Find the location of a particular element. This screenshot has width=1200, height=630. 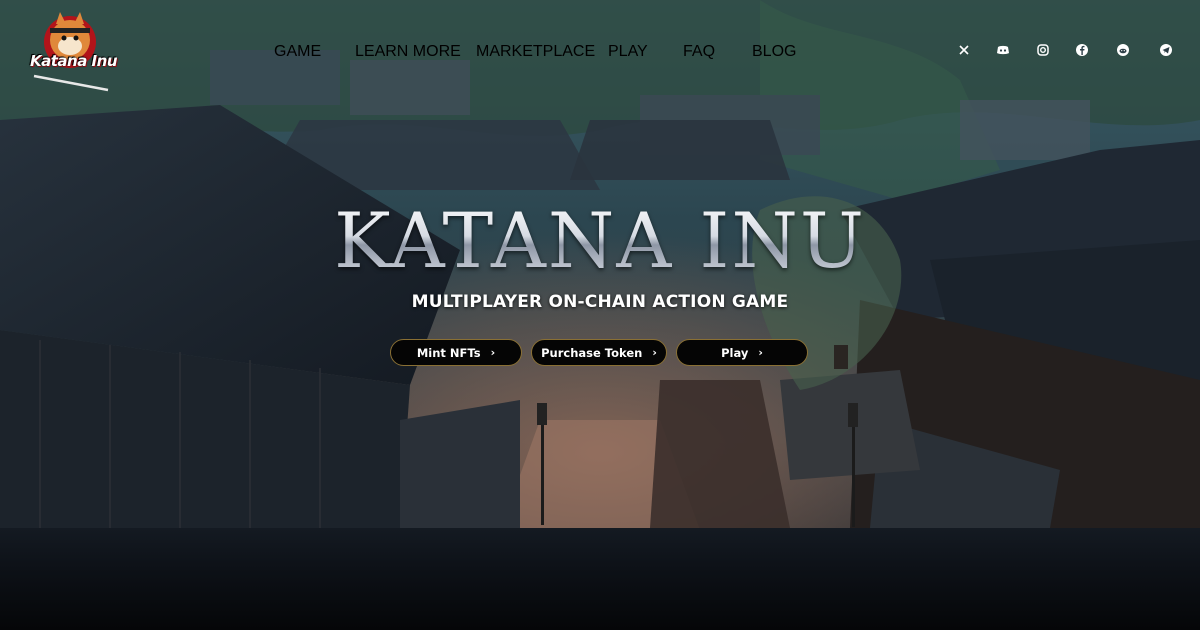

play-label: Play is located at coordinates (735, 352).